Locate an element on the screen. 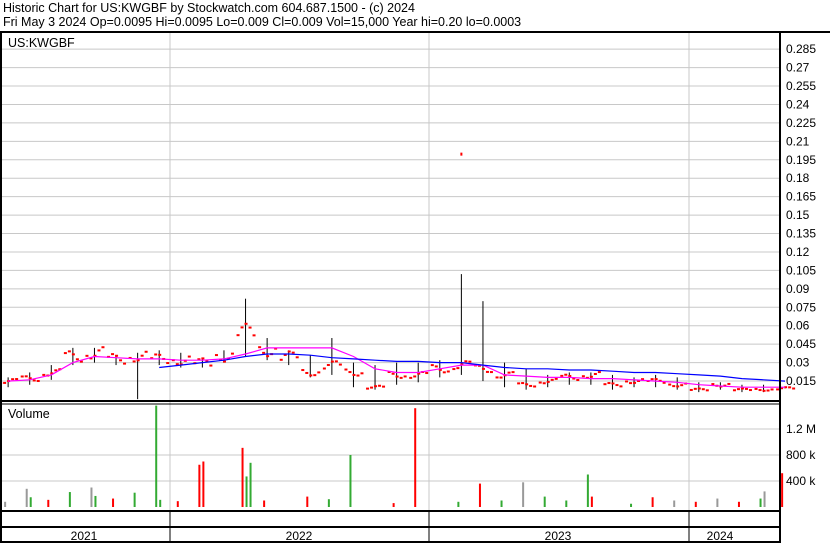 This screenshot has height=543, width=830. year-label: 2021 is located at coordinates (84, 536).